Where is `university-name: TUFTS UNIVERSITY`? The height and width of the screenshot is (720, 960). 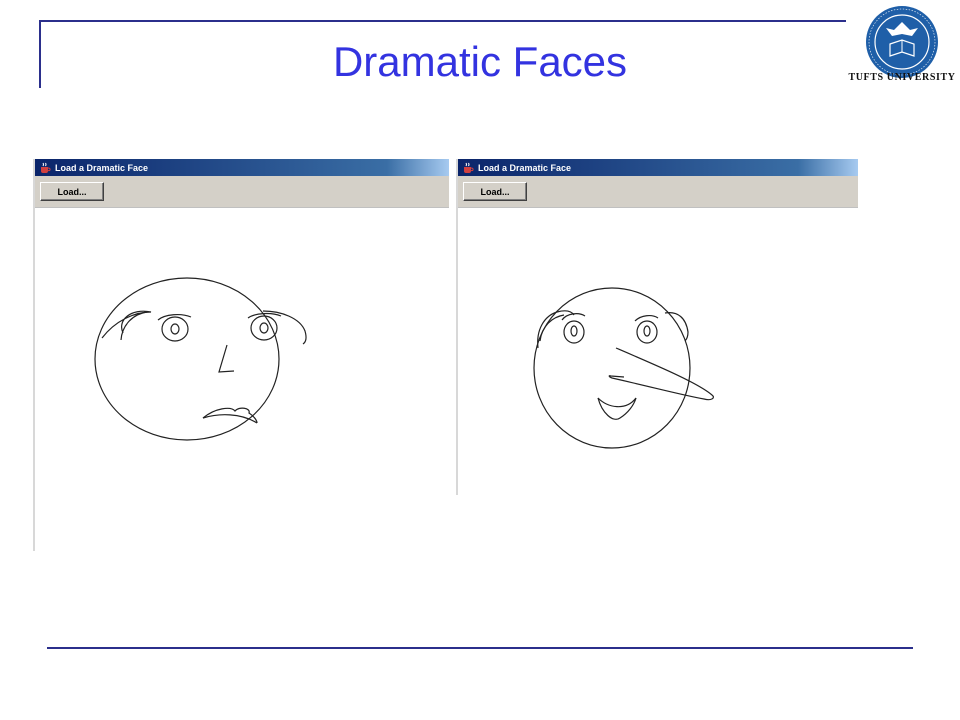
university-name: TUFTS UNIVERSITY is located at coordinates (902, 77).